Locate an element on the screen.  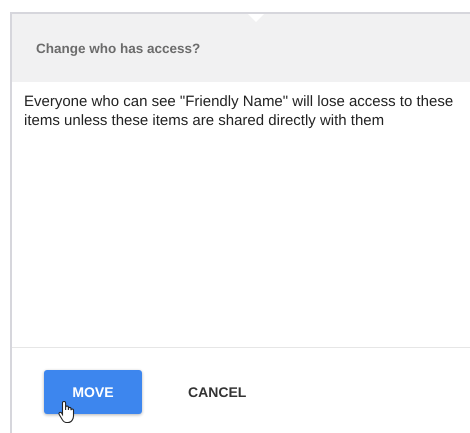
dialog-title: Change who has access? is located at coordinates (118, 48).